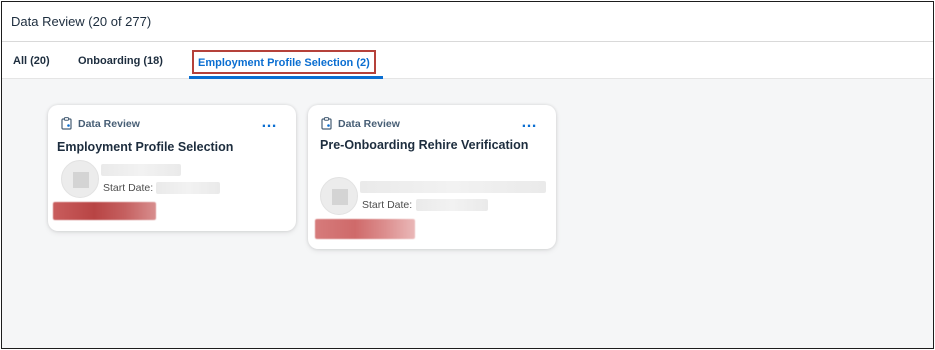 The image size is (935, 350). Describe the element at coordinates (120, 61) in the screenshot. I see `tab-onboarding: Onboarding (18)` at that location.